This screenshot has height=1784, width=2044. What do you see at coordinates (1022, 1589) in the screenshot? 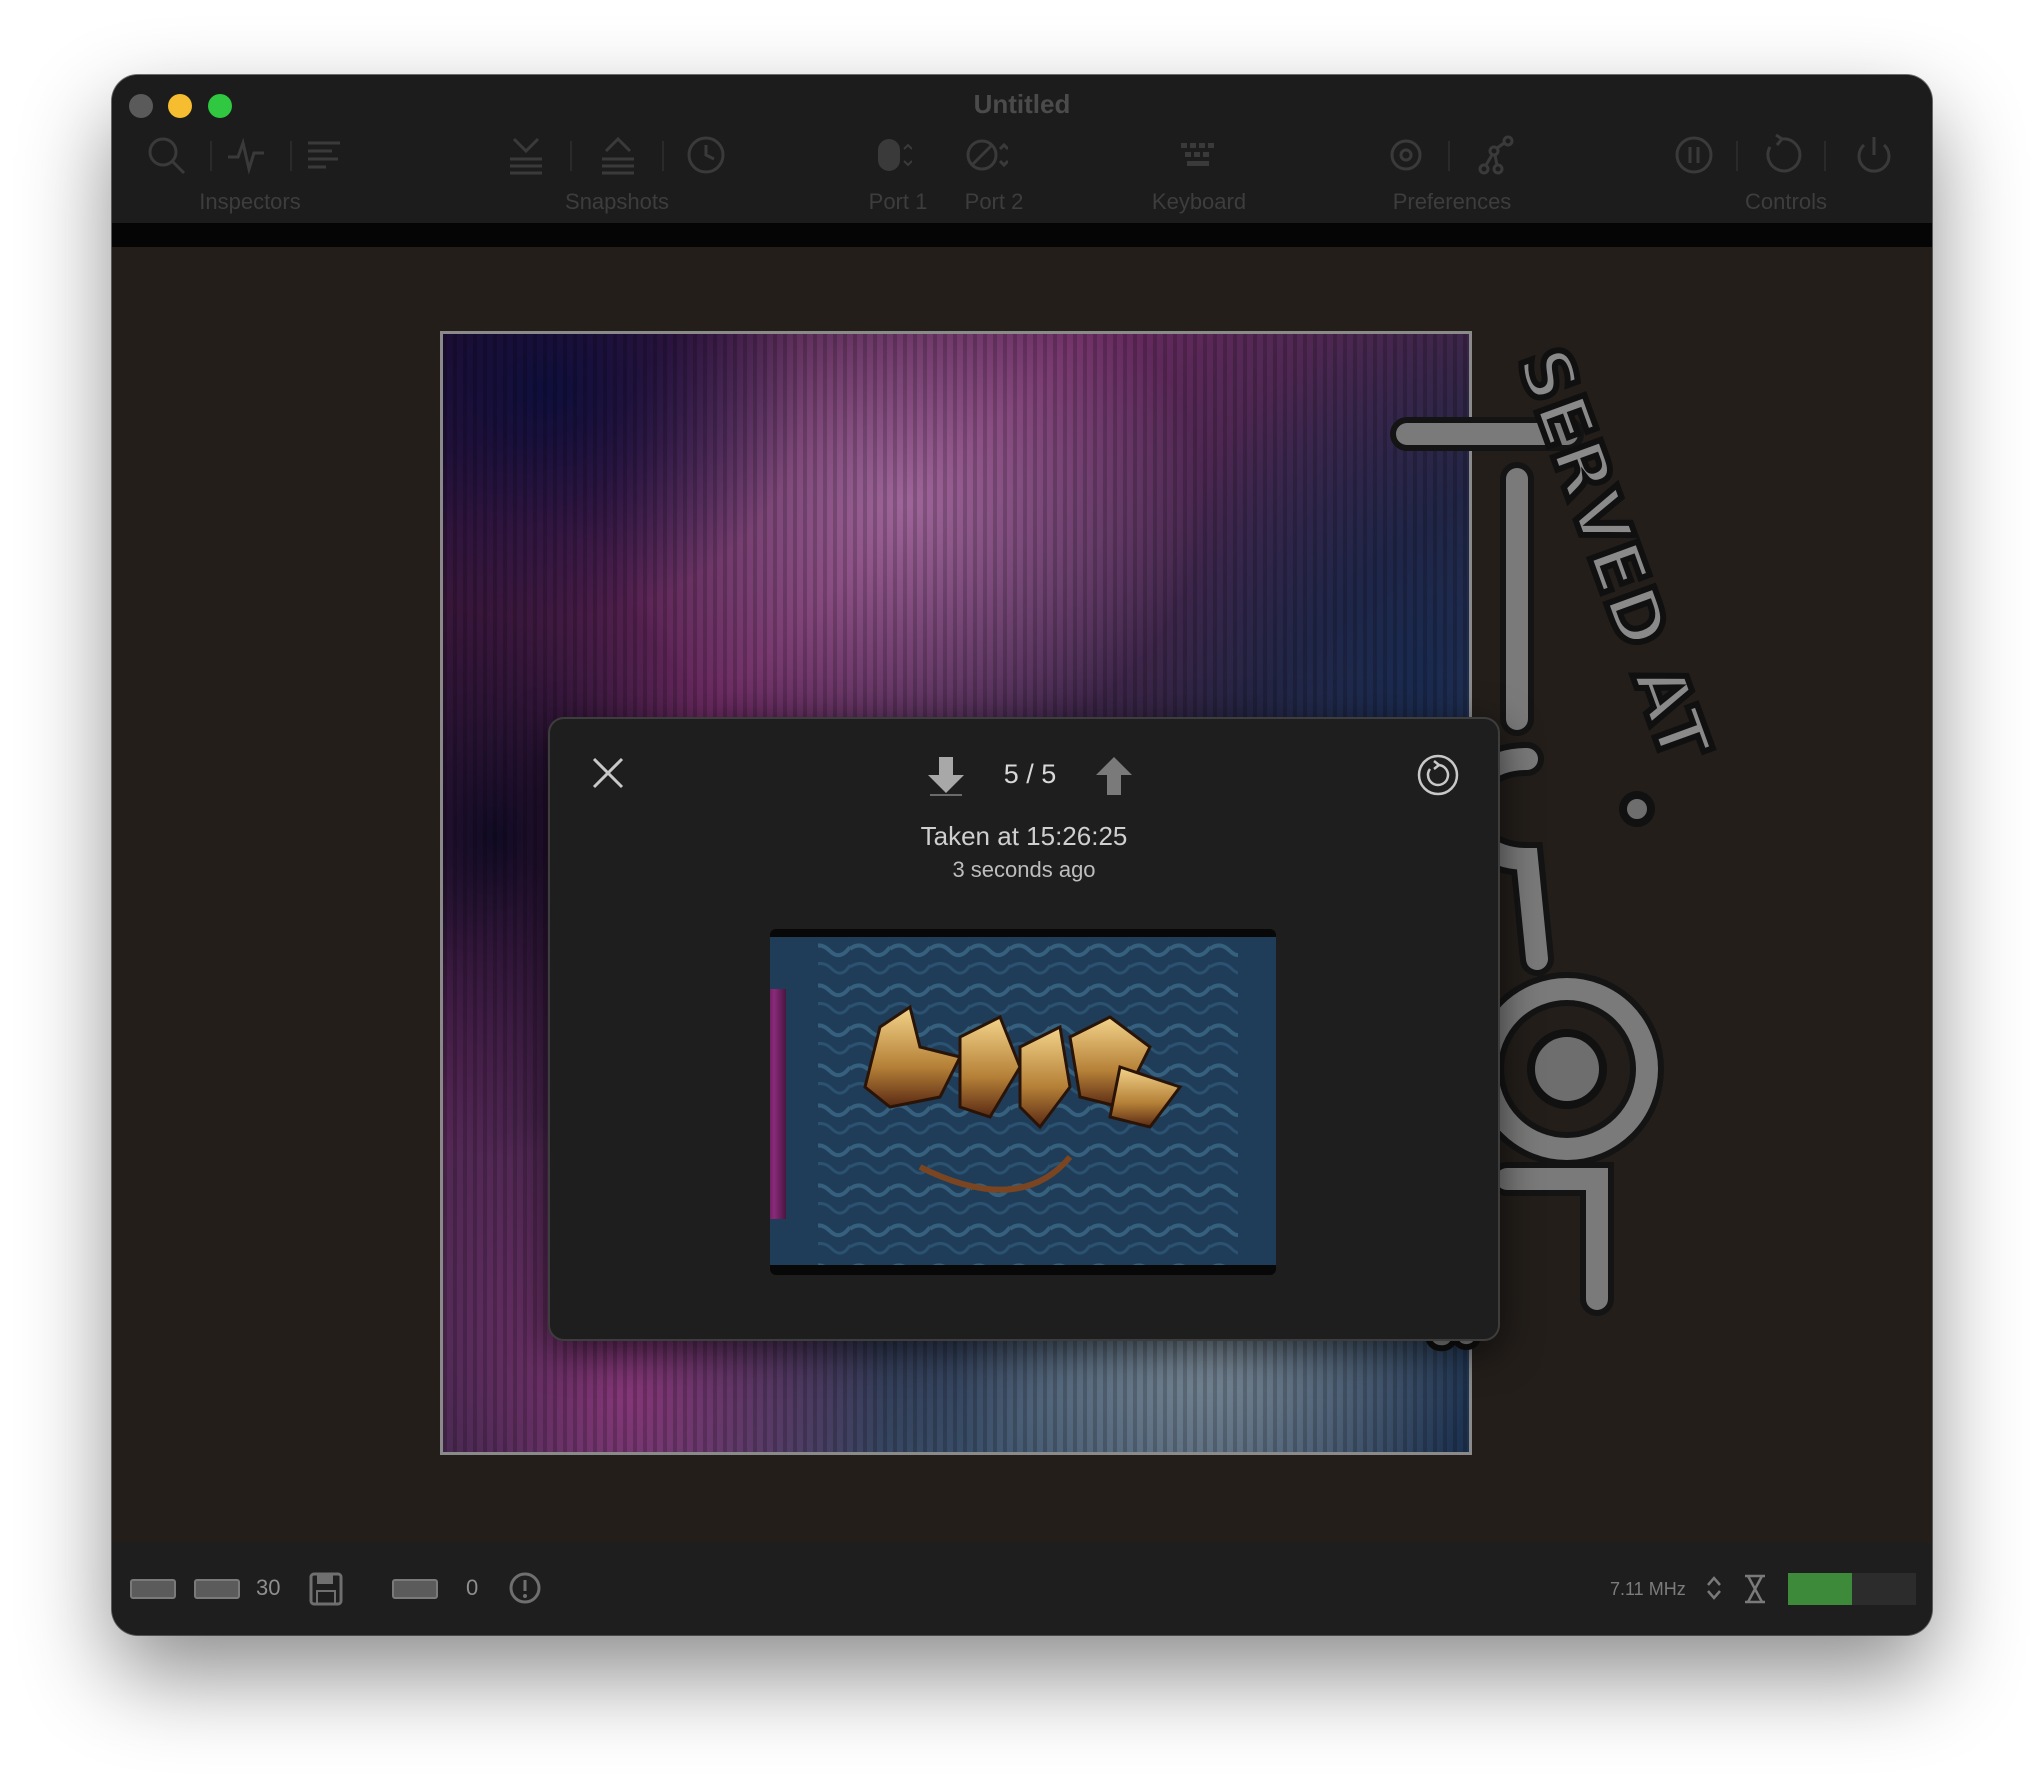
I see `status-bar: 30 0 7.11 MHz` at bounding box center [1022, 1589].